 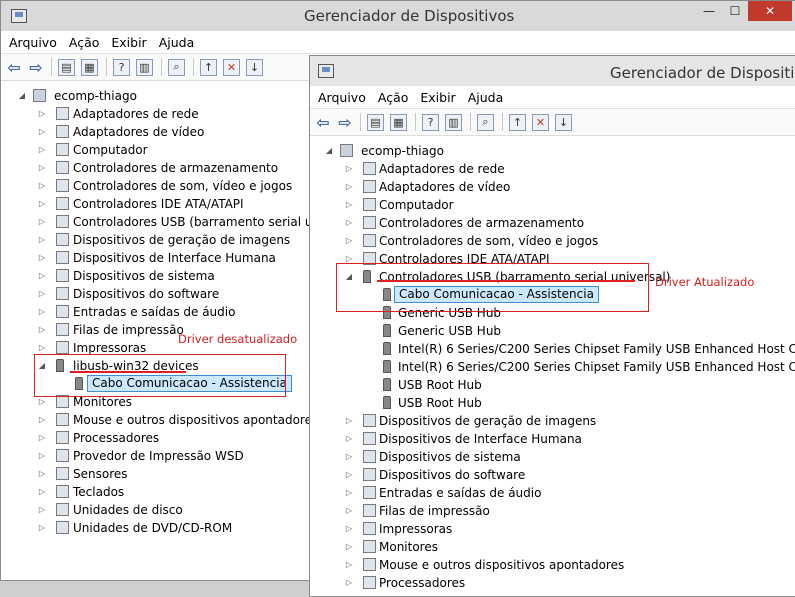 I want to click on tree-category-item: ▷ Controladores de som, vídeo e jogos, so click(x=552, y=241).